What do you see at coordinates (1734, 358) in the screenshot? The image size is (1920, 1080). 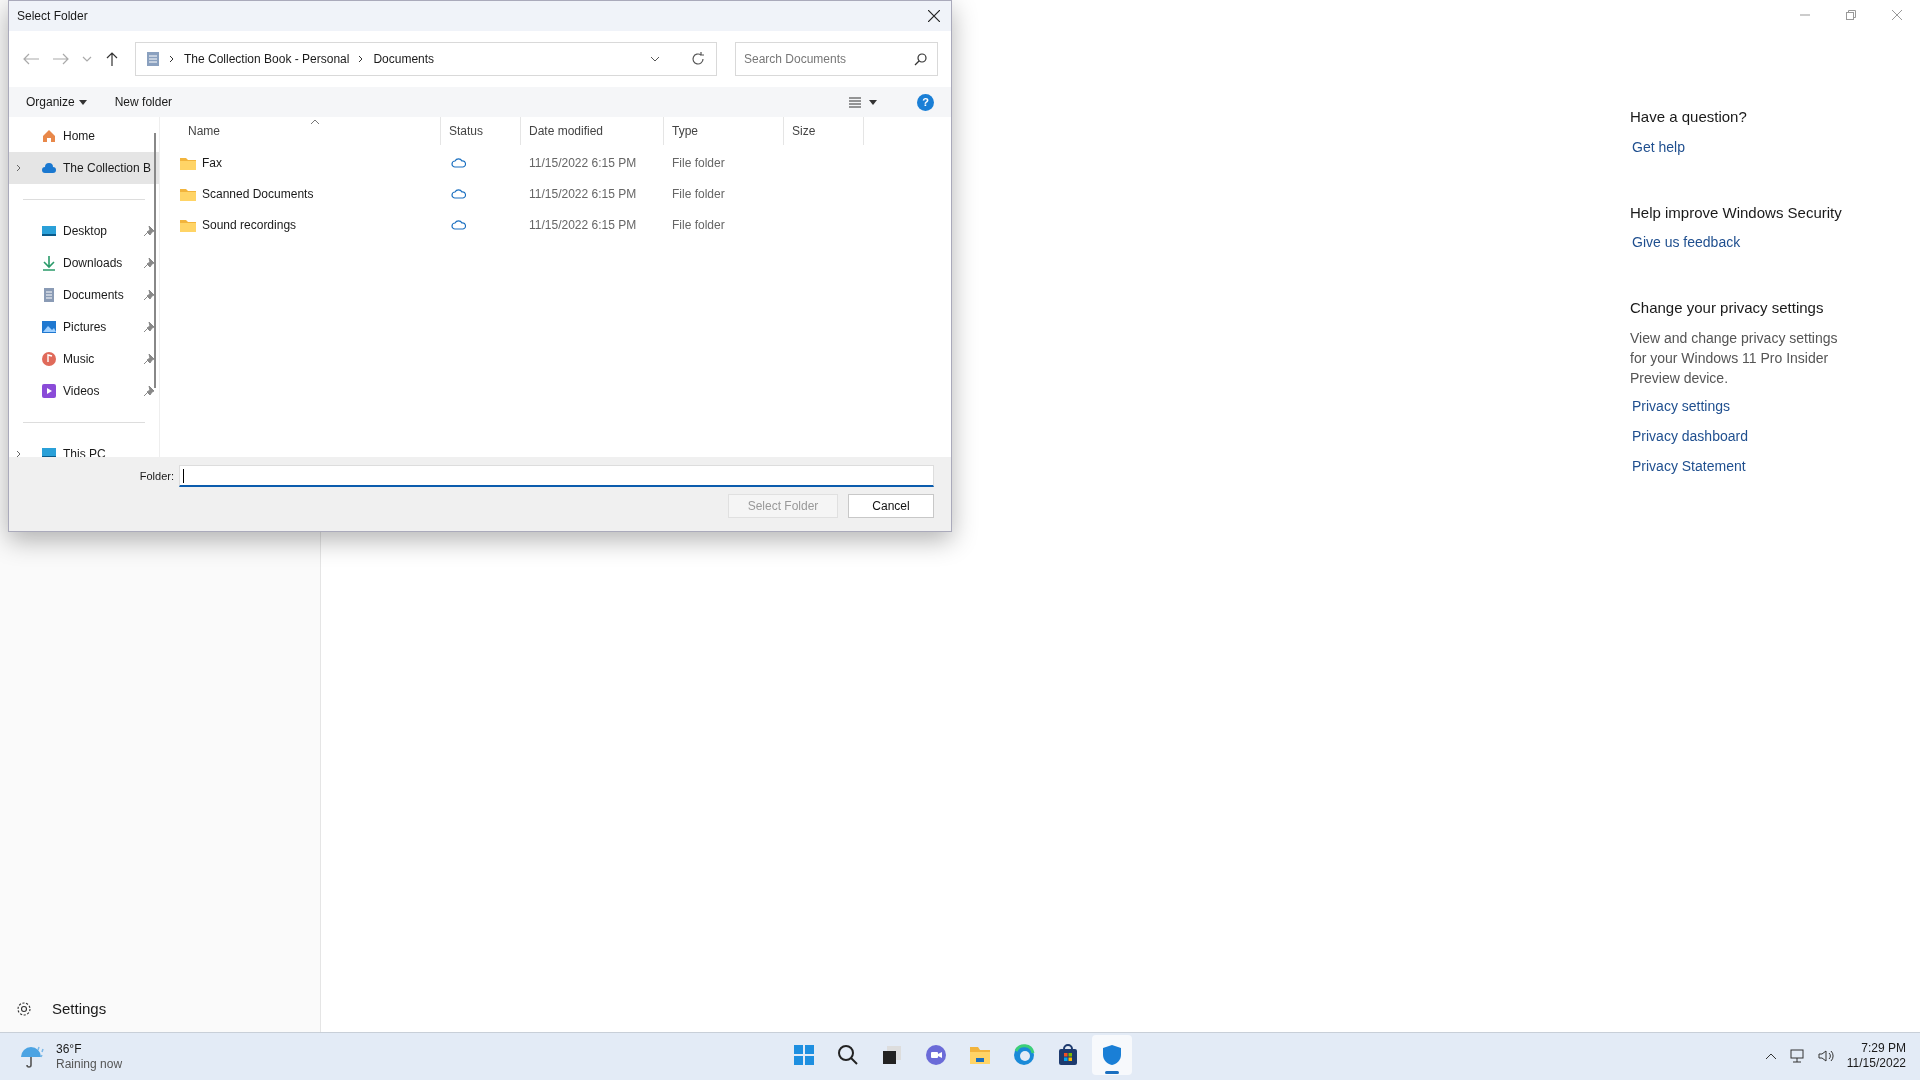 I see `section-description: View and change privacy settings for your Windows 11 Pro Insider Preview device.` at bounding box center [1734, 358].